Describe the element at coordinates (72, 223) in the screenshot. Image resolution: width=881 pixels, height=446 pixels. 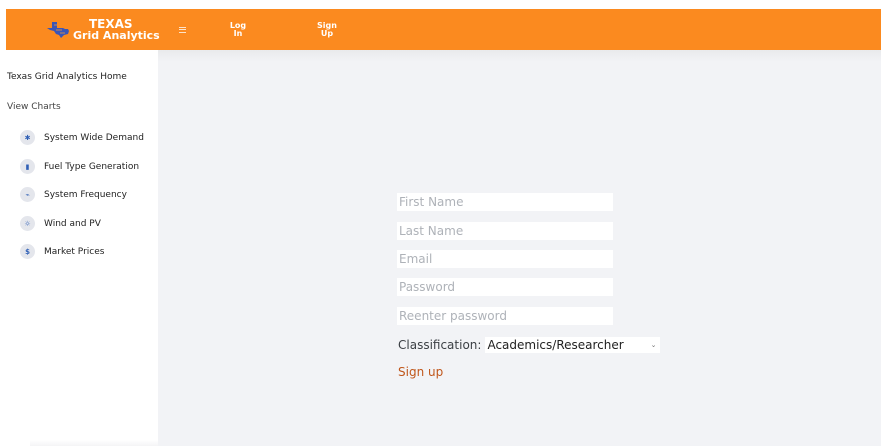
I see `sidebar-item-label: Wind and PV` at that location.